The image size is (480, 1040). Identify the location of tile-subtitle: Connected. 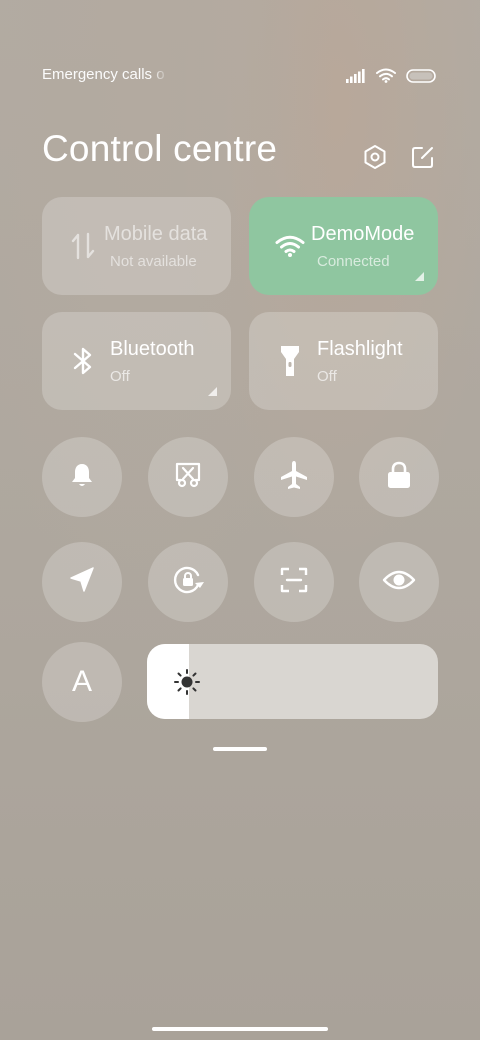
(353, 261).